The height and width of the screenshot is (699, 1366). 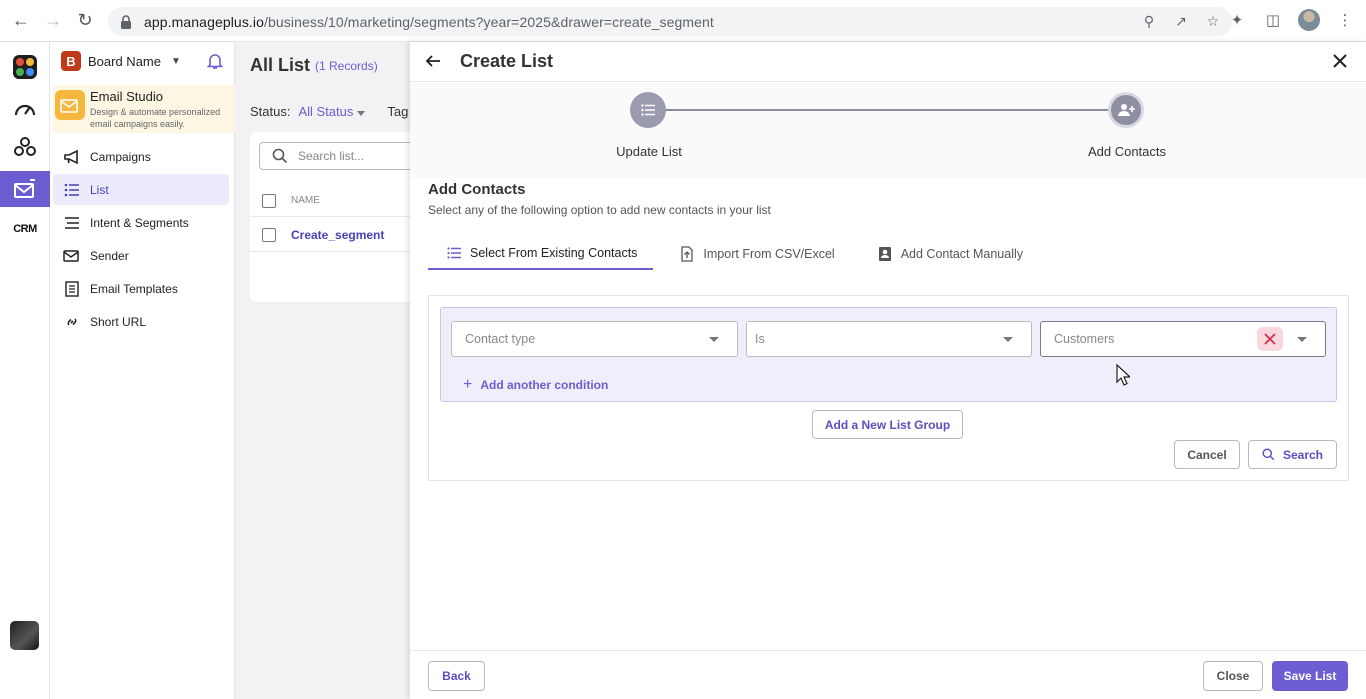 What do you see at coordinates (887, 424) in the screenshot?
I see `add-list-group-button: Add a New List Group` at bounding box center [887, 424].